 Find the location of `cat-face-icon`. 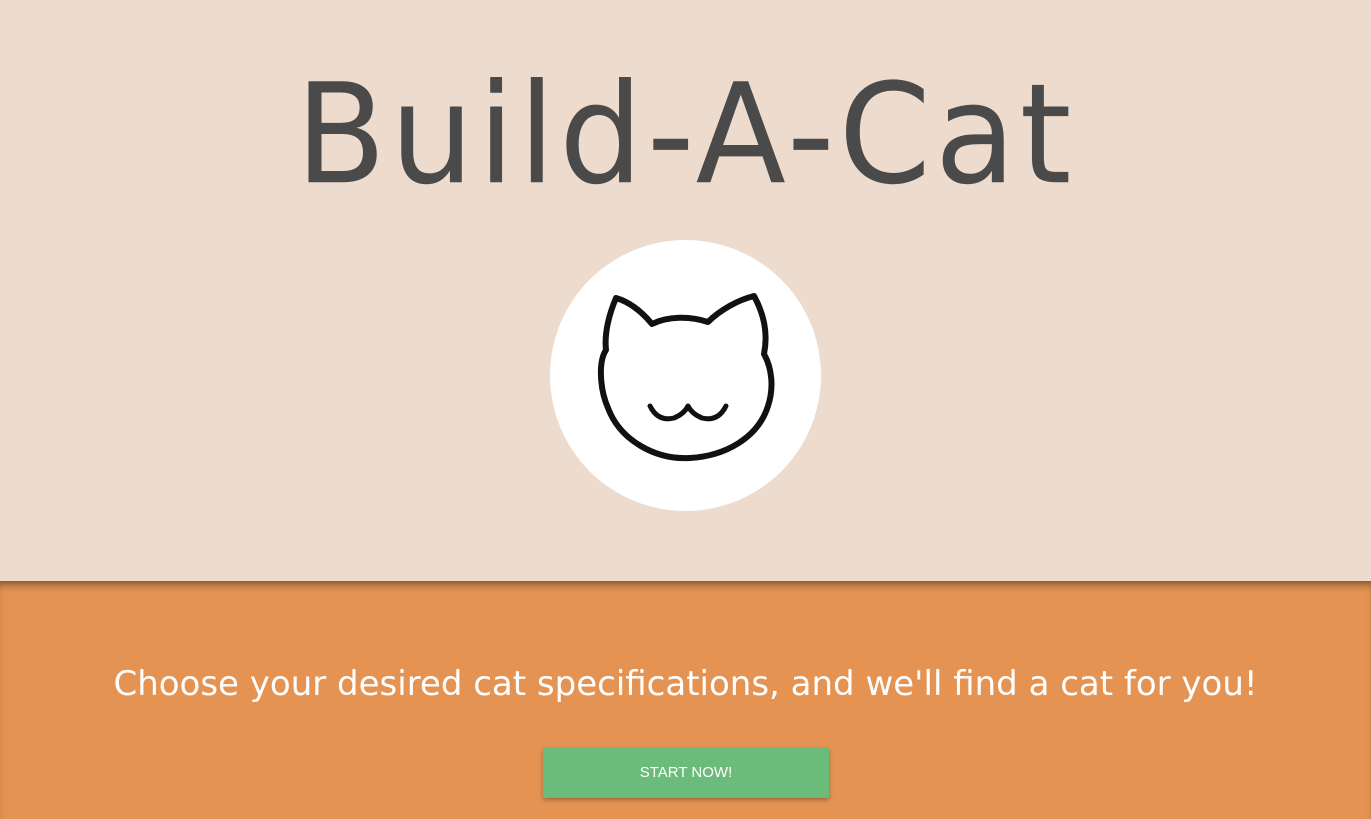

cat-face-icon is located at coordinates (686, 377).